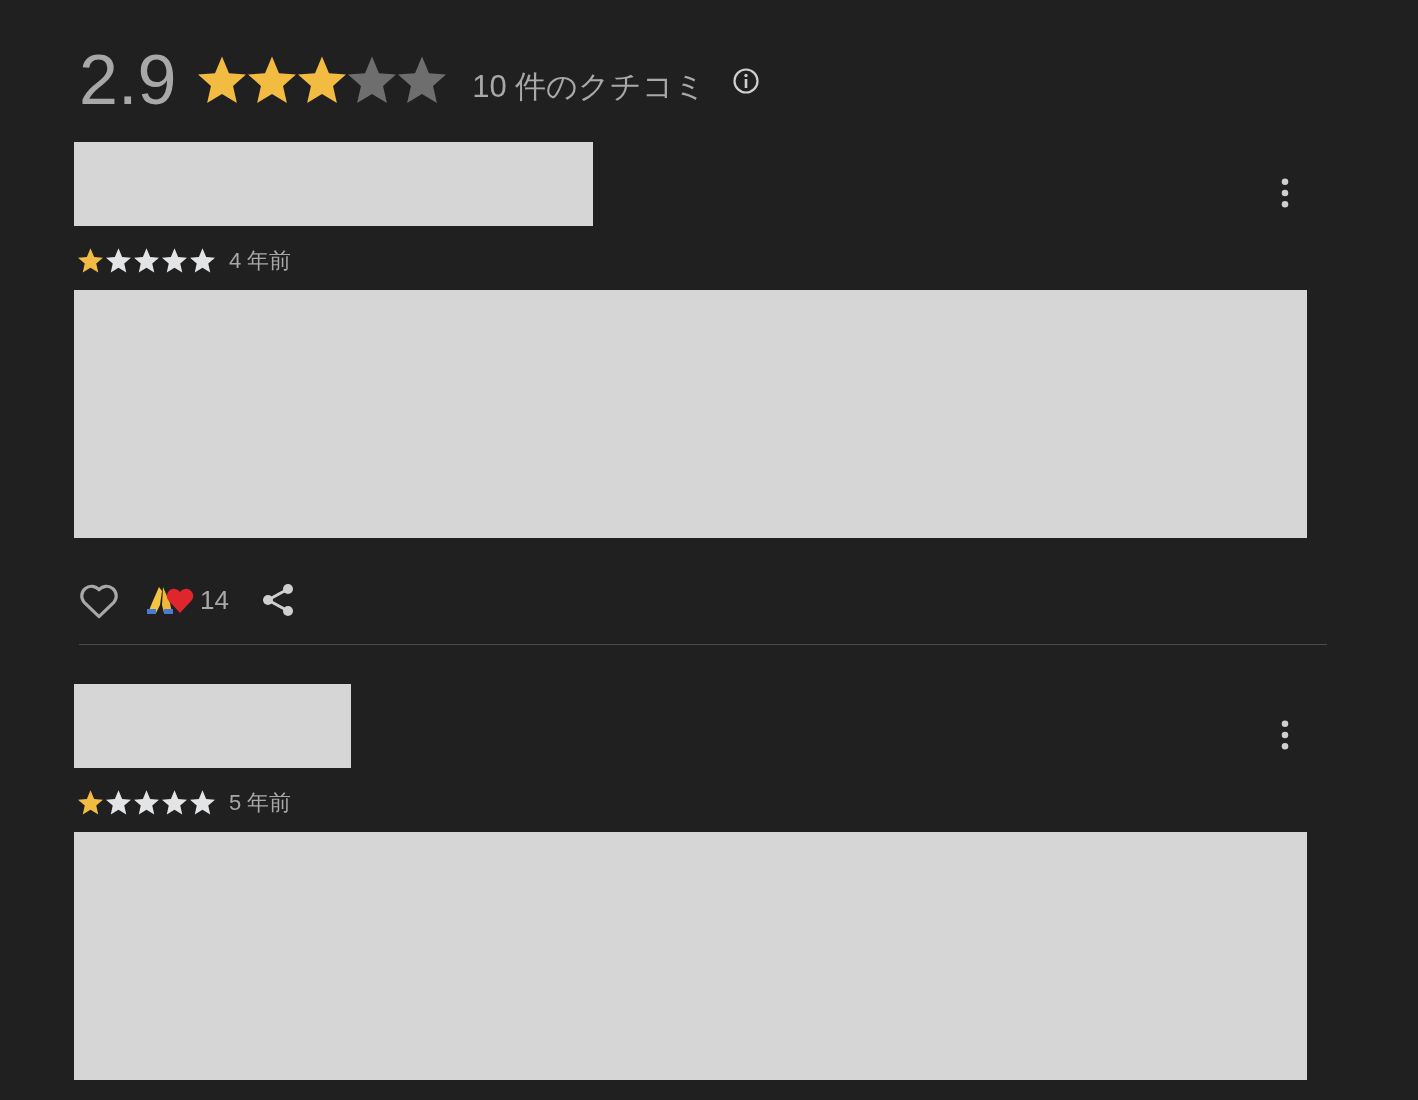  I want to click on share-icon, so click(277, 600).